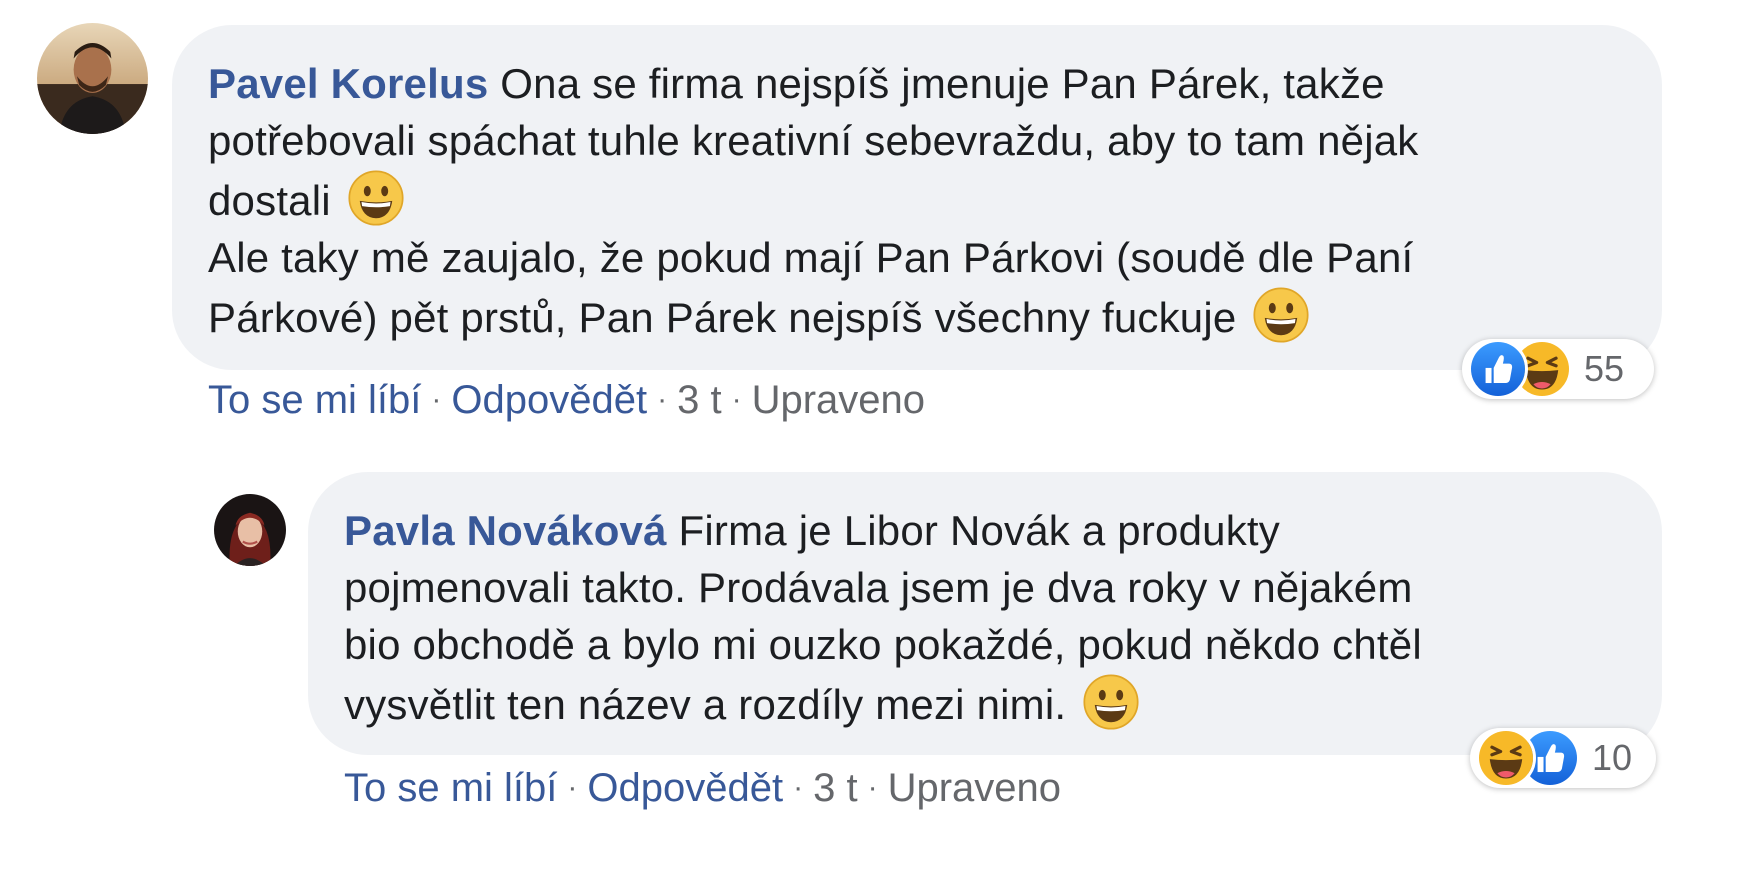 The image size is (1764, 888). What do you see at coordinates (1498, 369) in the screenshot?
I see `like-icon` at bounding box center [1498, 369].